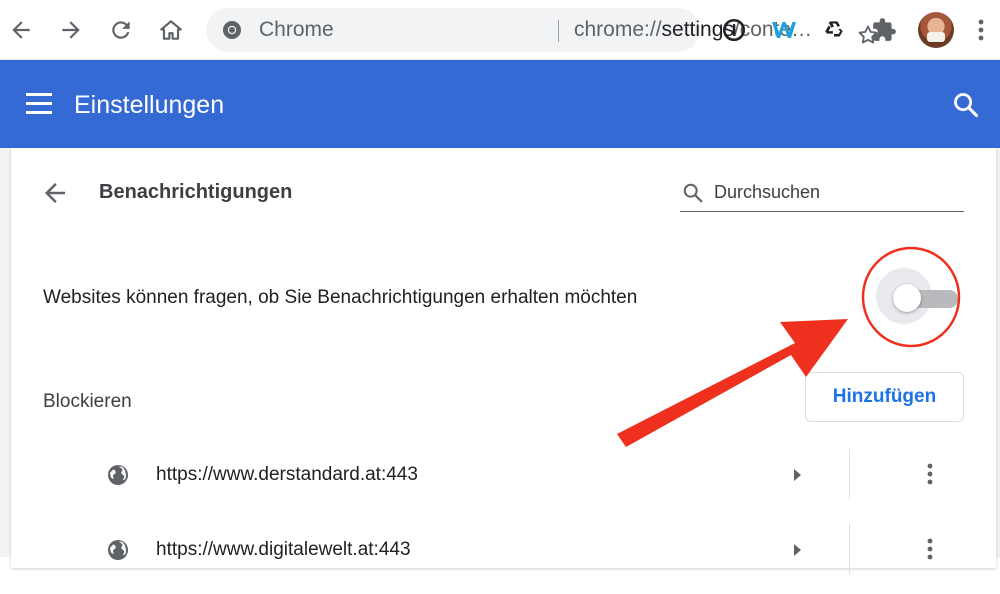  Describe the element at coordinates (936, 30) in the screenshot. I see `profile-avatar` at that location.